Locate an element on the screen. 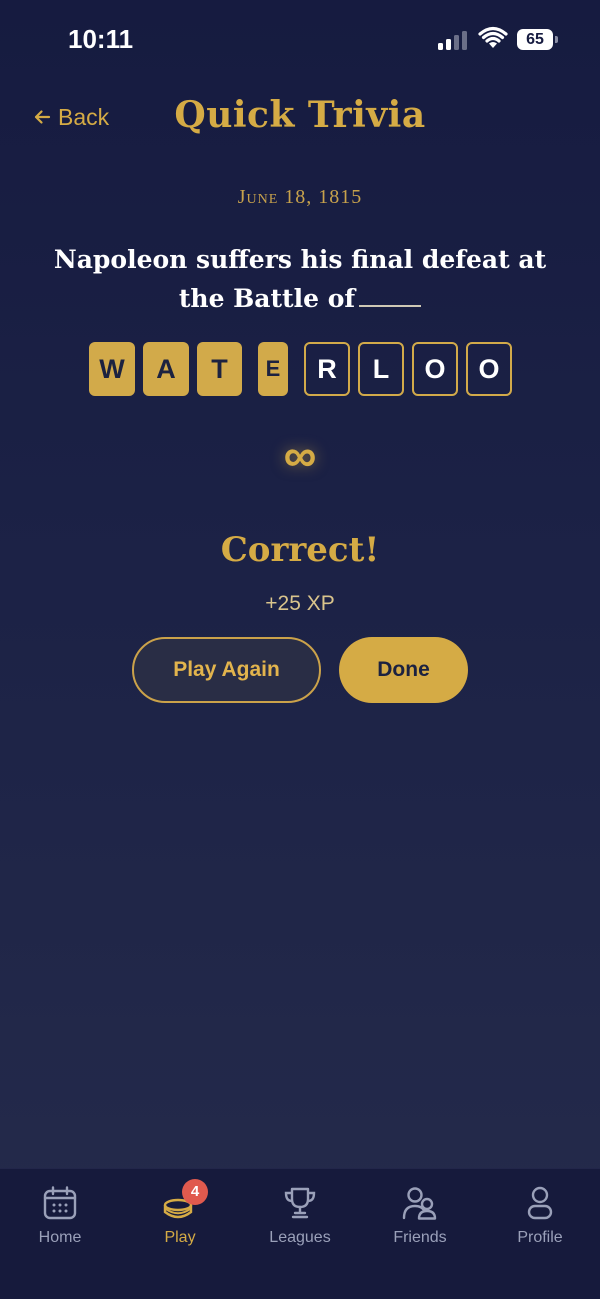 This screenshot has width=600, height=1299. xp-reward: +25 XP is located at coordinates (300, 603).